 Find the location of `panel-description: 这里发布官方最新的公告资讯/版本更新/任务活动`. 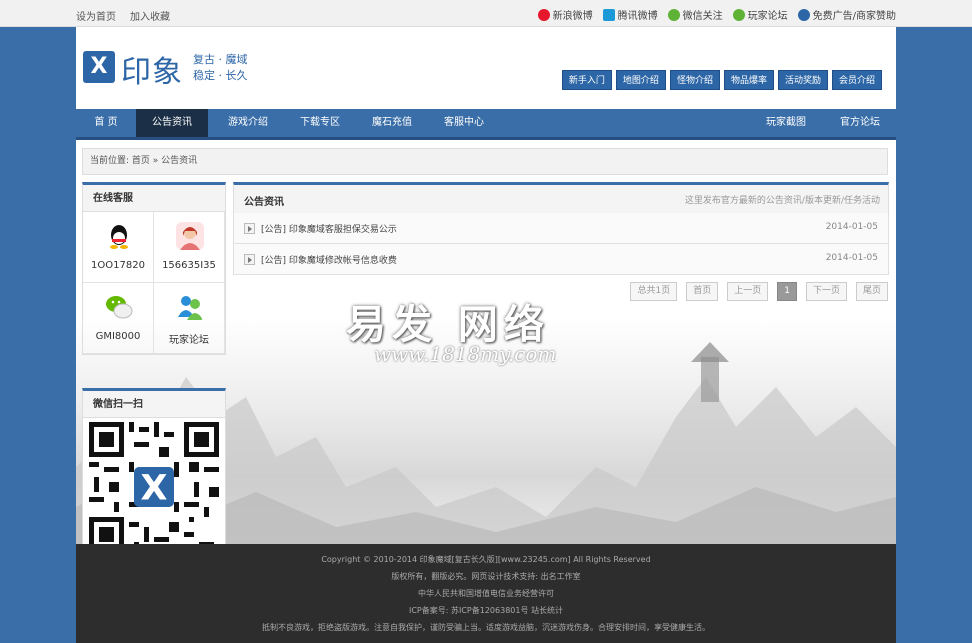

panel-description: 这里发布官方最新的公告资讯/版本更新/任务活动 is located at coordinates (782, 201).